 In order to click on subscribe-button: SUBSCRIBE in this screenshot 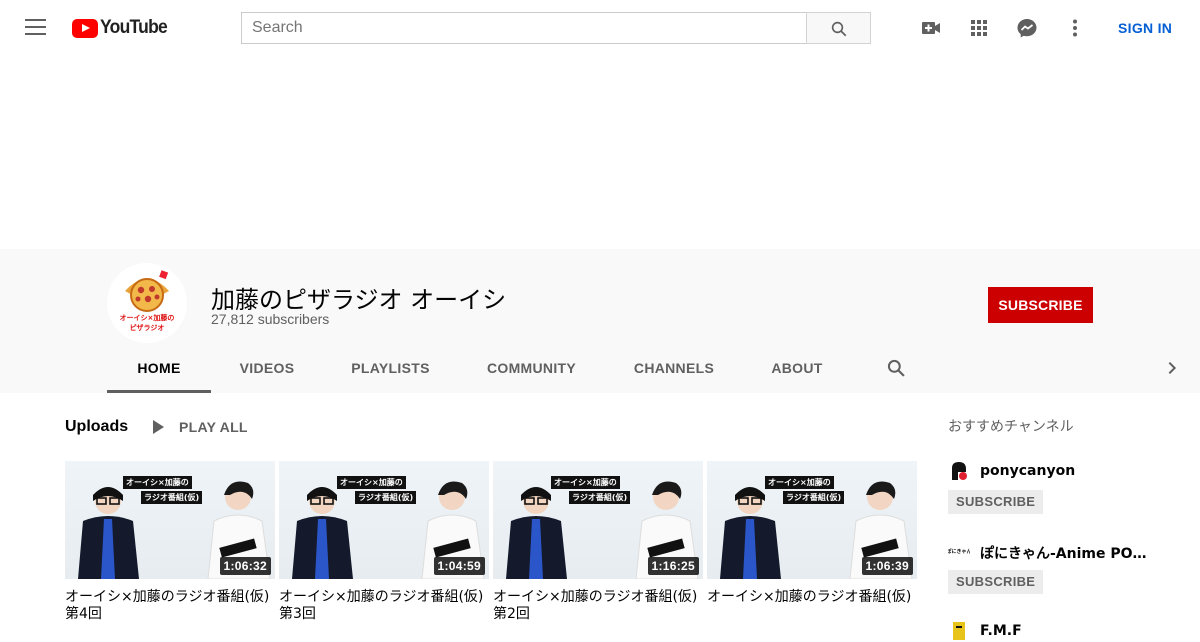, I will do `click(1040, 305)`.